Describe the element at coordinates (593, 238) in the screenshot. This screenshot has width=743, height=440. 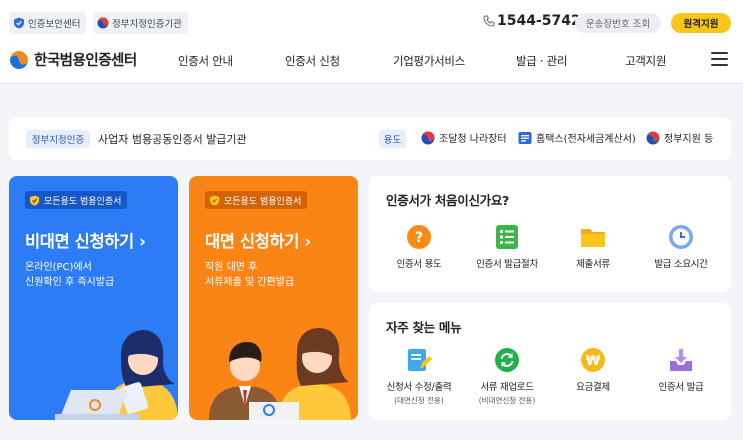
I see `folder-icon` at that location.